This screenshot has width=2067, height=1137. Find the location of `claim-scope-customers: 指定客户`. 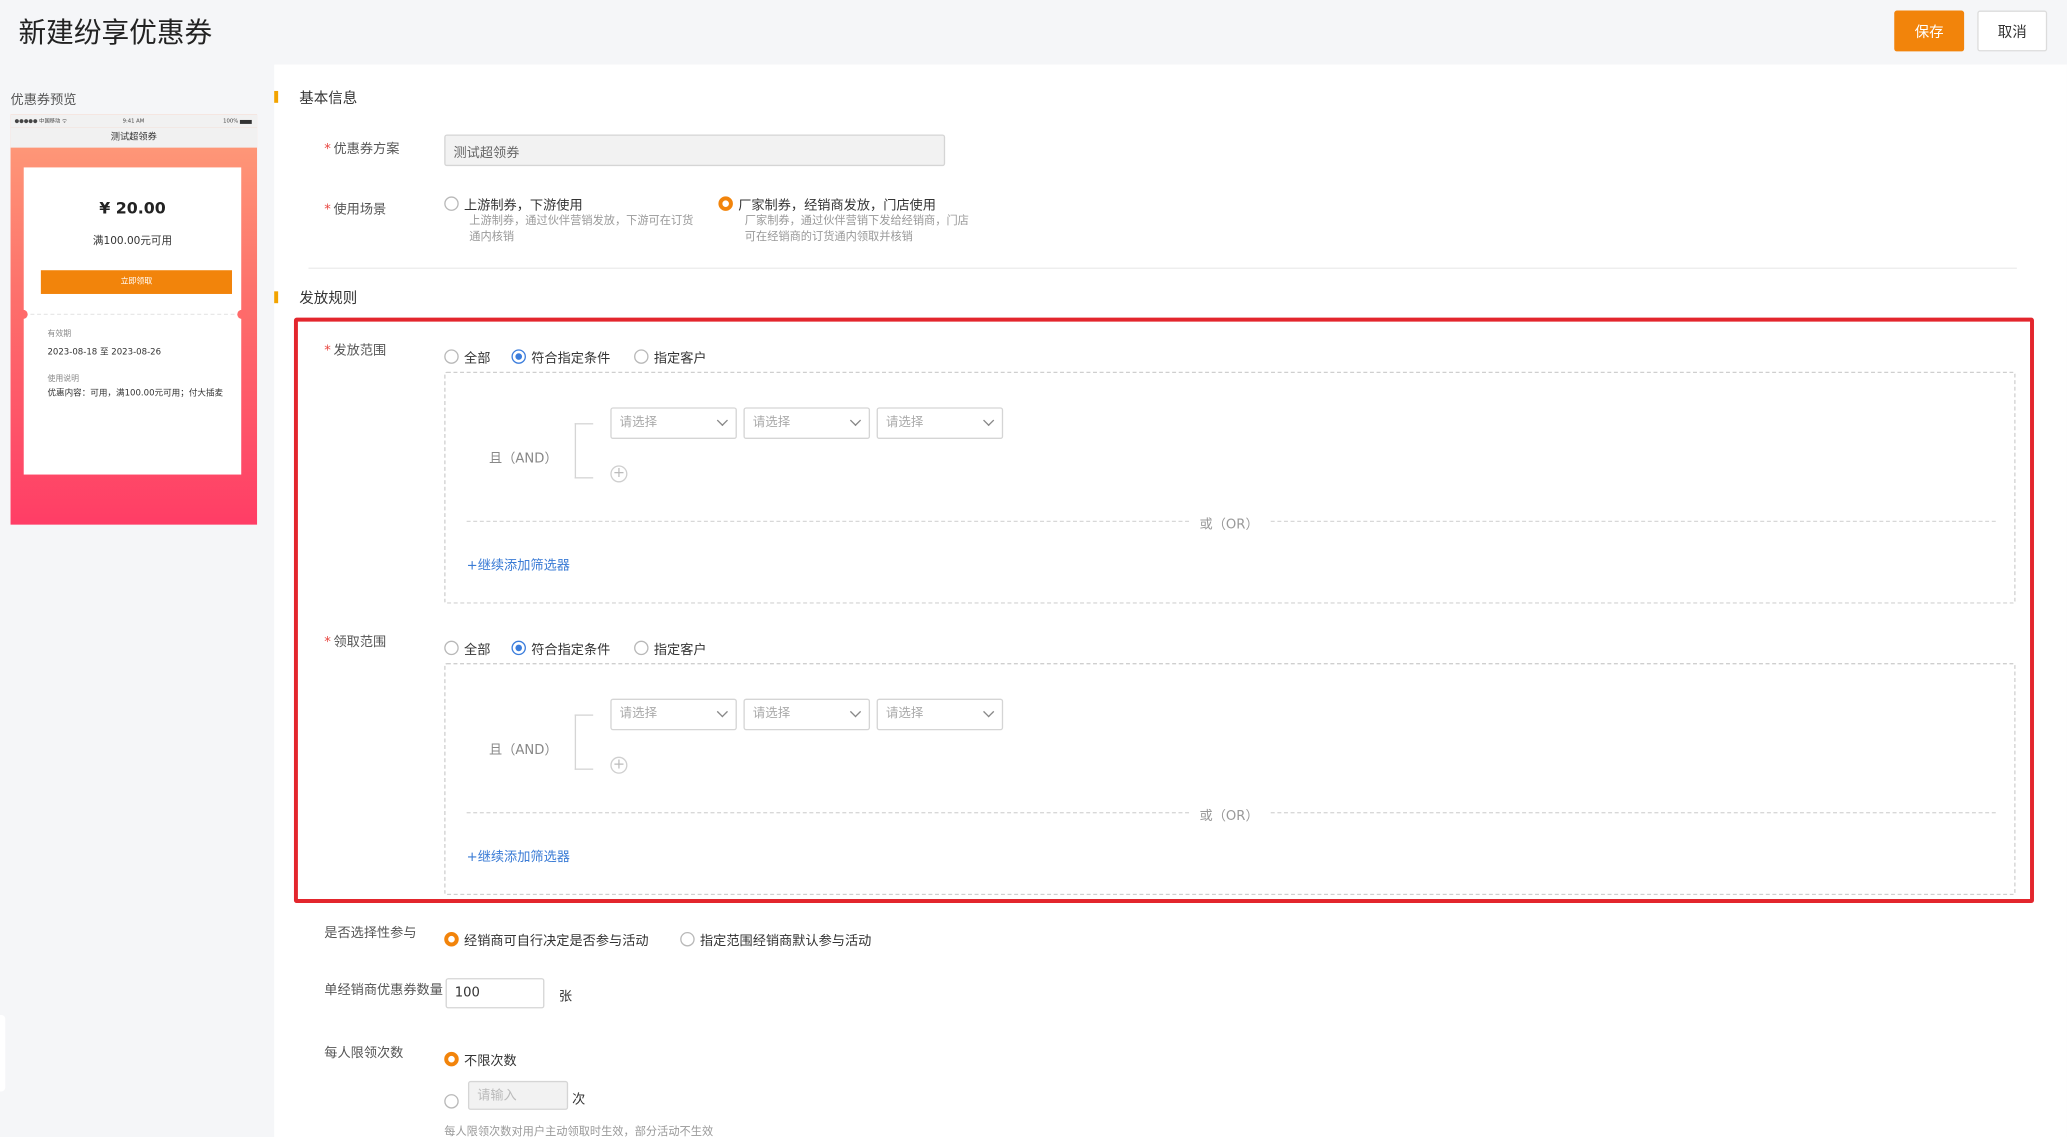

claim-scope-customers: 指定客户 is located at coordinates (670, 646).